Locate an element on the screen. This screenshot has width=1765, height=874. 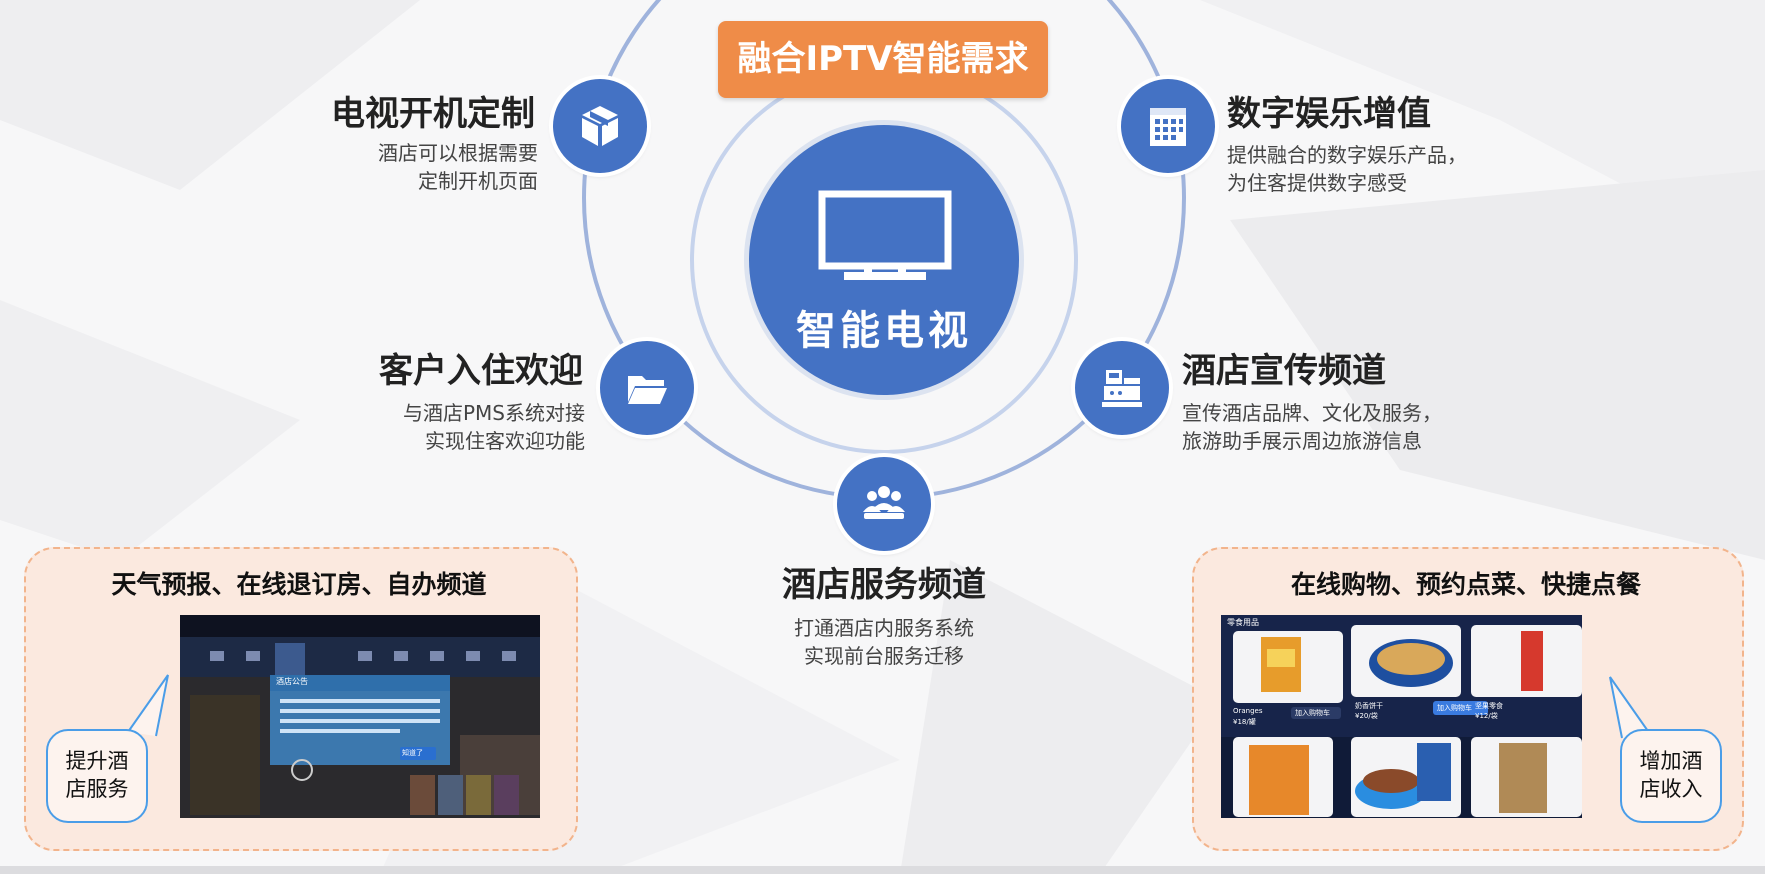
bubble-line: 增加酒 is located at coordinates (1671, 761).